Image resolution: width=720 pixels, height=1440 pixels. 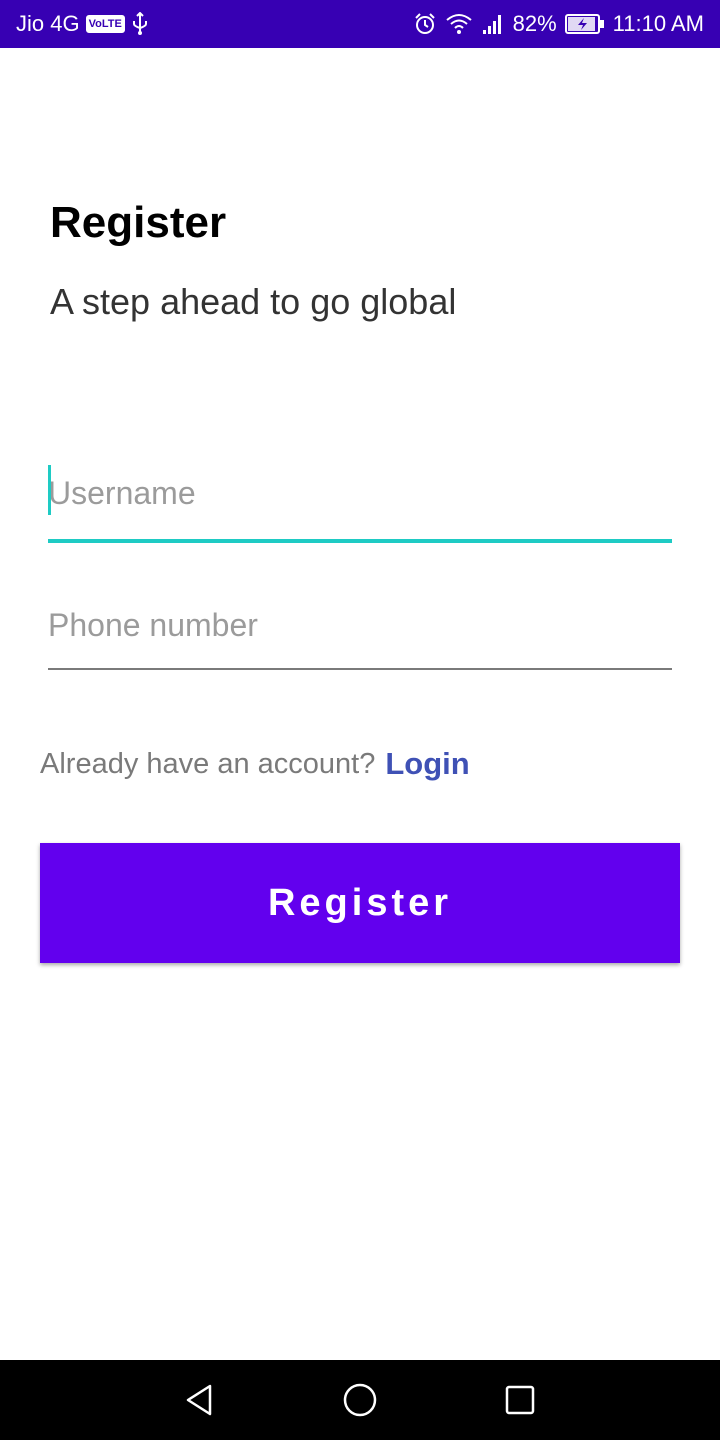 I want to click on volte-badge: VoLTE, so click(x=105, y=24).